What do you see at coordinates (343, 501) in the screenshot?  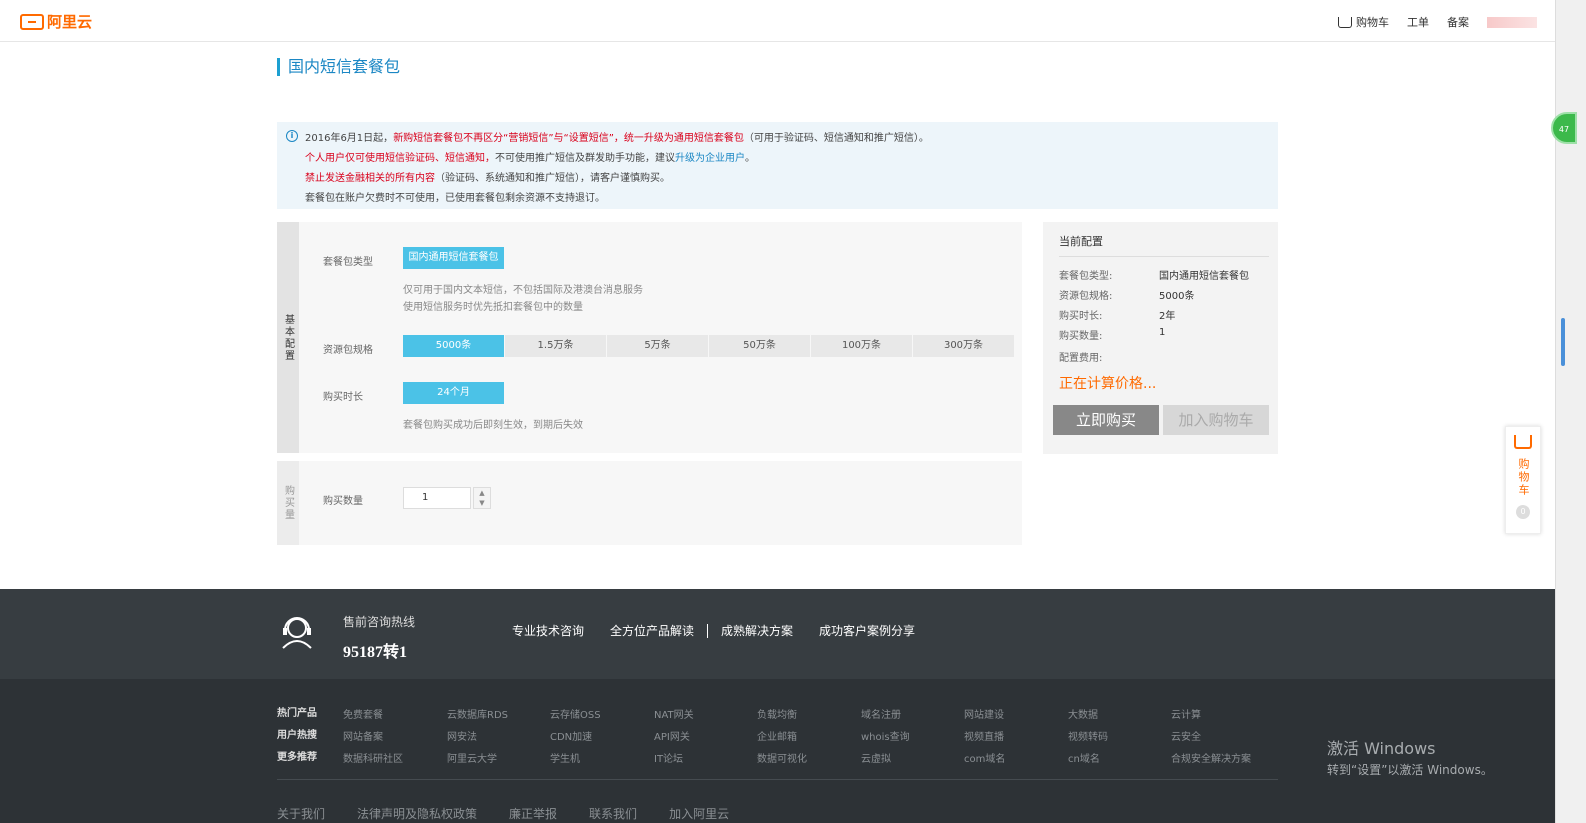 I see `quantity-label: 购买数量` at bounding box center [343, 501].